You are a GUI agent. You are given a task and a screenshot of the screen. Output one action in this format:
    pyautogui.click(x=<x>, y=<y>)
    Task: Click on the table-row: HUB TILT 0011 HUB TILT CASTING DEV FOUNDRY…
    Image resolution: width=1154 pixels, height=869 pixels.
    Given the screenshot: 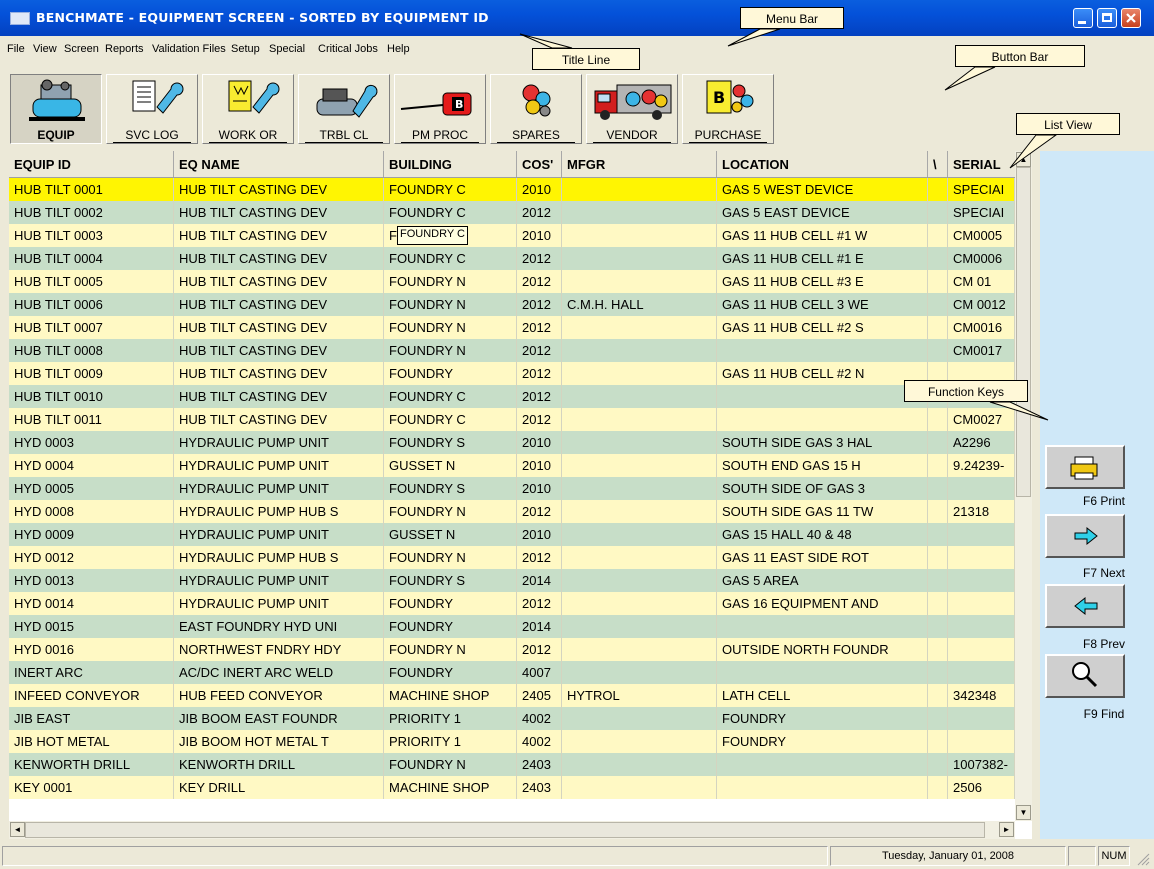 What is the action you would take?
    pyautogui.click(x=512, y=419)
    